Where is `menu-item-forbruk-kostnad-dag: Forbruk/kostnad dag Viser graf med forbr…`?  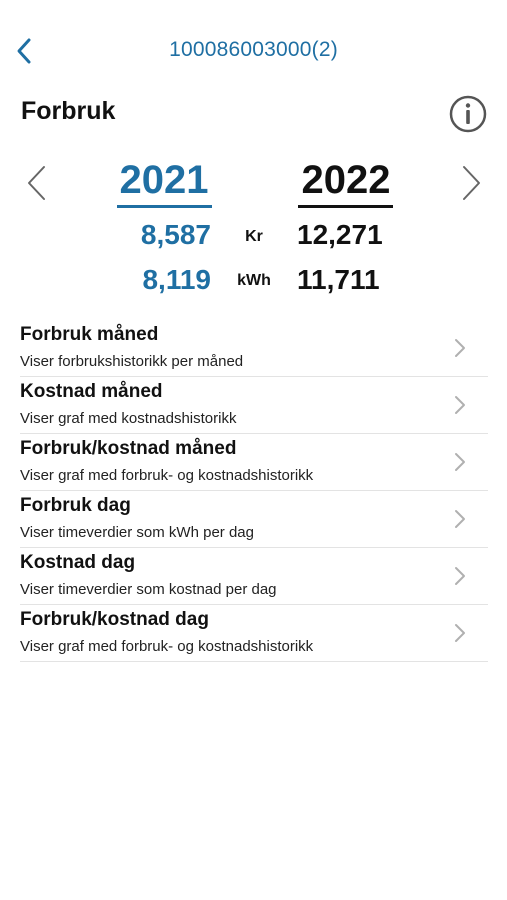 menu-item-forbruk-kostnad-dag: Forbruk/kostnad dag Viser graf med forbr… is located at coordinates (254, 633).